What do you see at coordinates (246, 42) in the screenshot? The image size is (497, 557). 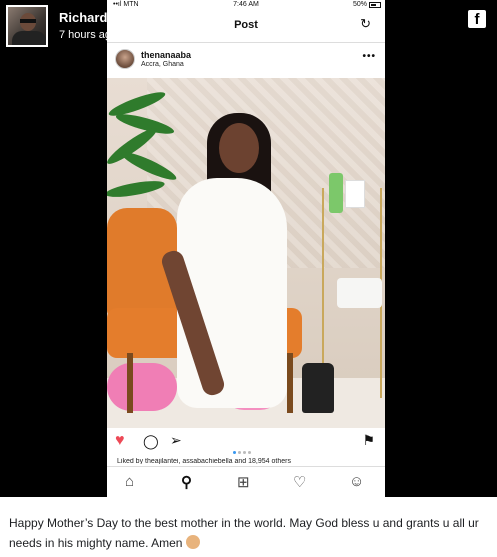 I see `divider` at bounding box center [246, 42].